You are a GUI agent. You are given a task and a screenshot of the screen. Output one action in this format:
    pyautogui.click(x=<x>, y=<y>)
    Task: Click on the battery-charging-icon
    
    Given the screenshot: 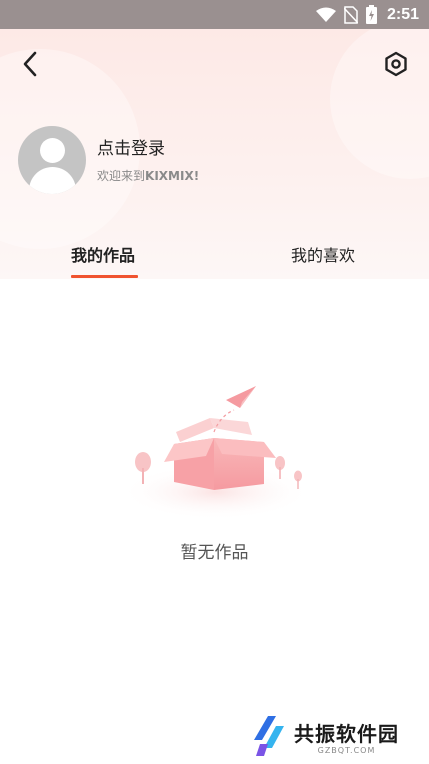 What is the action you would take?
    pyautogui.click(x=371, y=14)
    